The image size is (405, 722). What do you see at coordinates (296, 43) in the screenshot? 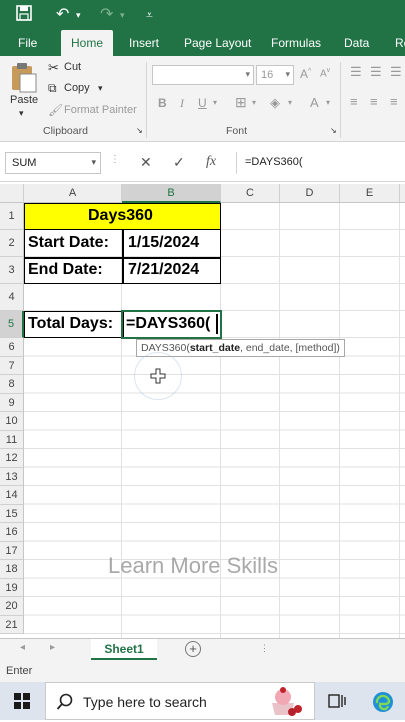
I see `tab-formulas: Formulas` at bounding box center [296, 43].